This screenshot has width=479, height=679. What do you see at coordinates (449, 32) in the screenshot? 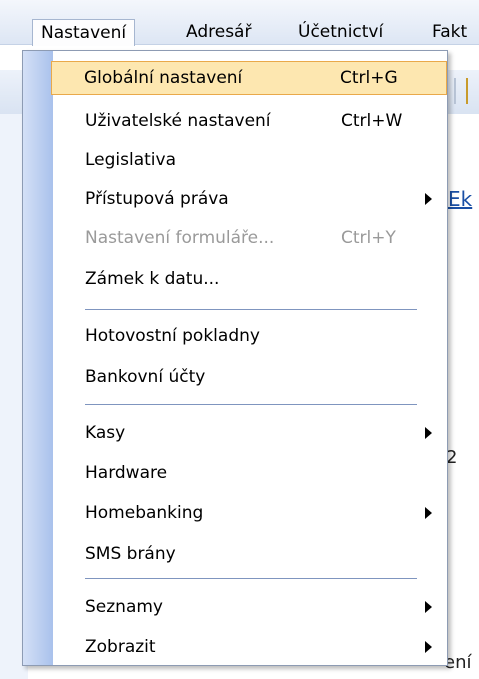
I see `menu-fakturace: Fakt` at bounding box center [449, 32].